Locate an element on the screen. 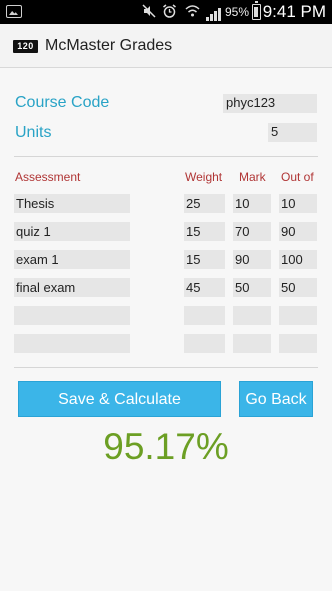 Image resolution: width=332 pixels, height=591 pixels. battery-percent: 95% is located at coordinates (237, 12).